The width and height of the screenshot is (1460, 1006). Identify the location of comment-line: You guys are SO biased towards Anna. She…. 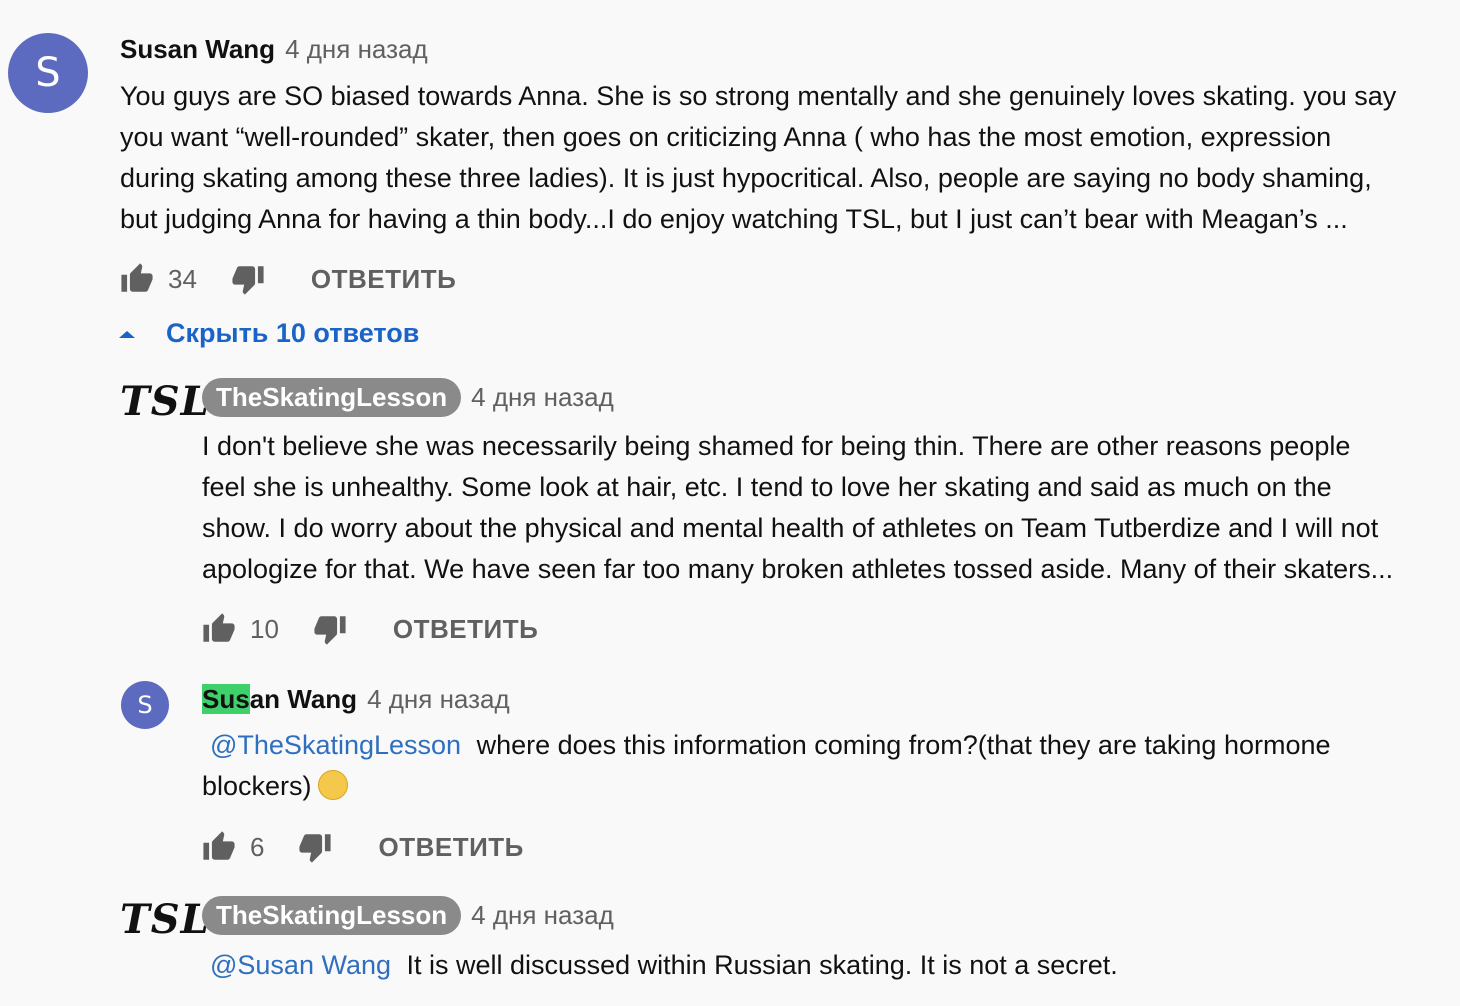
(758, 96).